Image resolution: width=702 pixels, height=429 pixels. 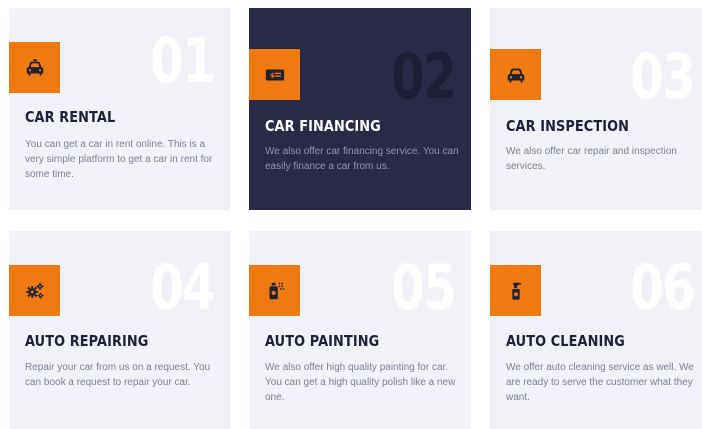 What do you see at coordinates (182, 287) in the screenshot?
I see `service-number: 04` at bounding box center [182, 287].